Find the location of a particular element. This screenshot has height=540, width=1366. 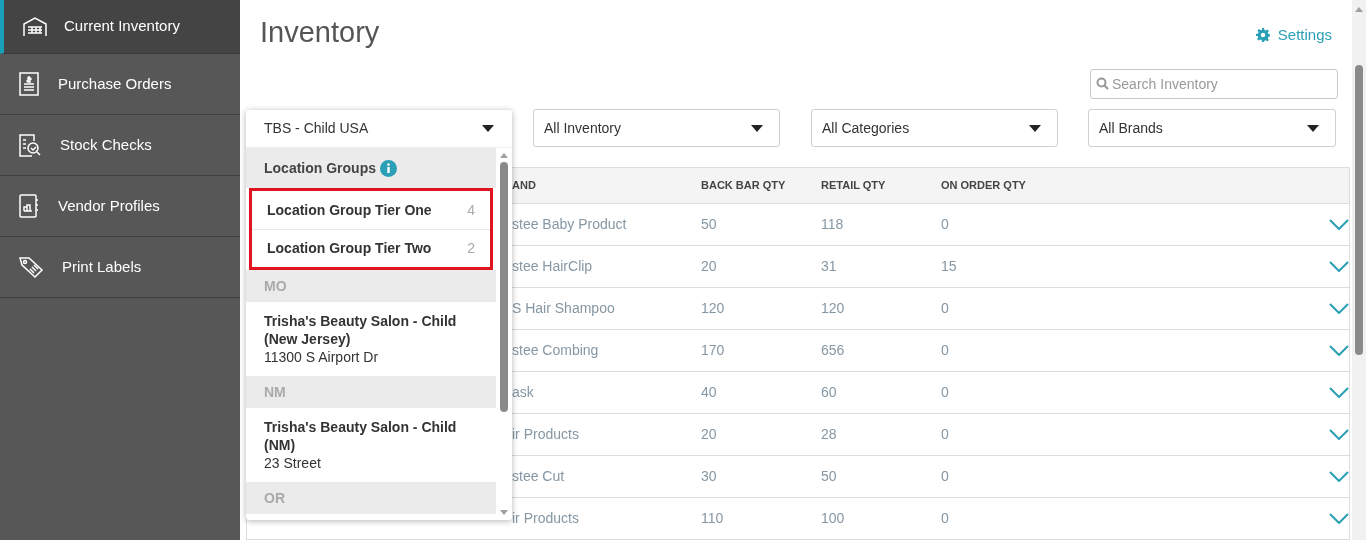

table-cell-text: stee Combing is located at coordinates (556, 350).